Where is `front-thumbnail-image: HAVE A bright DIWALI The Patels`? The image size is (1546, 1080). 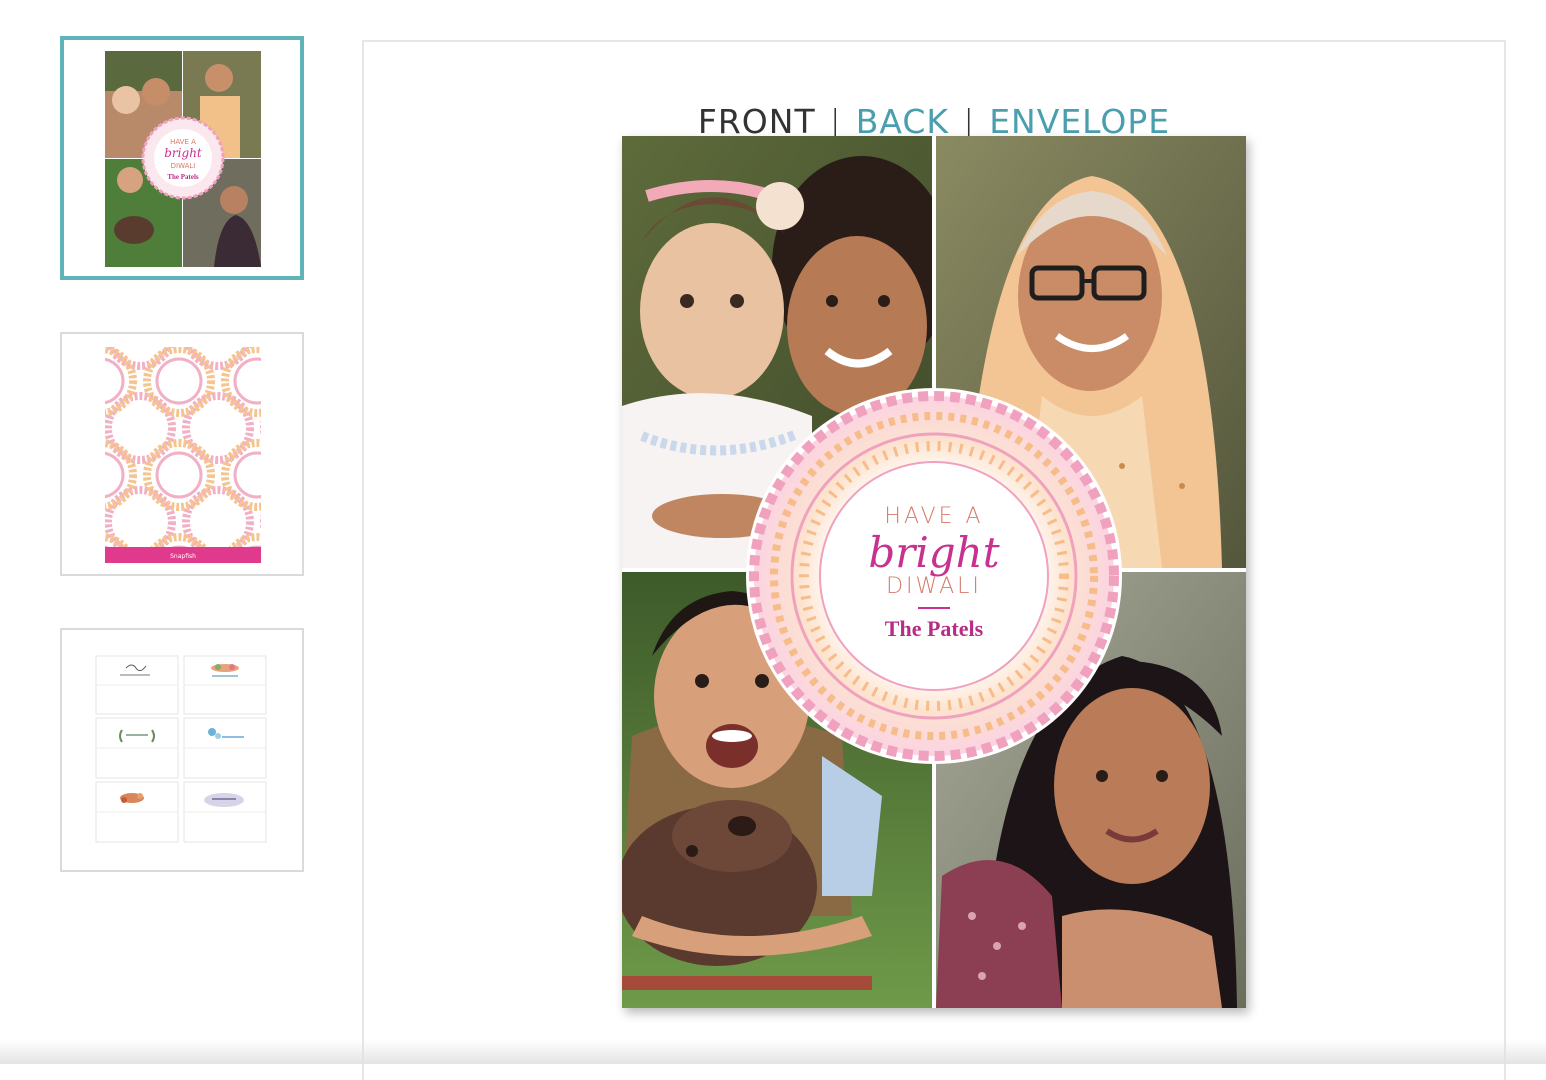
front-thumbnail-image: HAVE A bright DIWALI The Patels is located at coordinates (183, 159).